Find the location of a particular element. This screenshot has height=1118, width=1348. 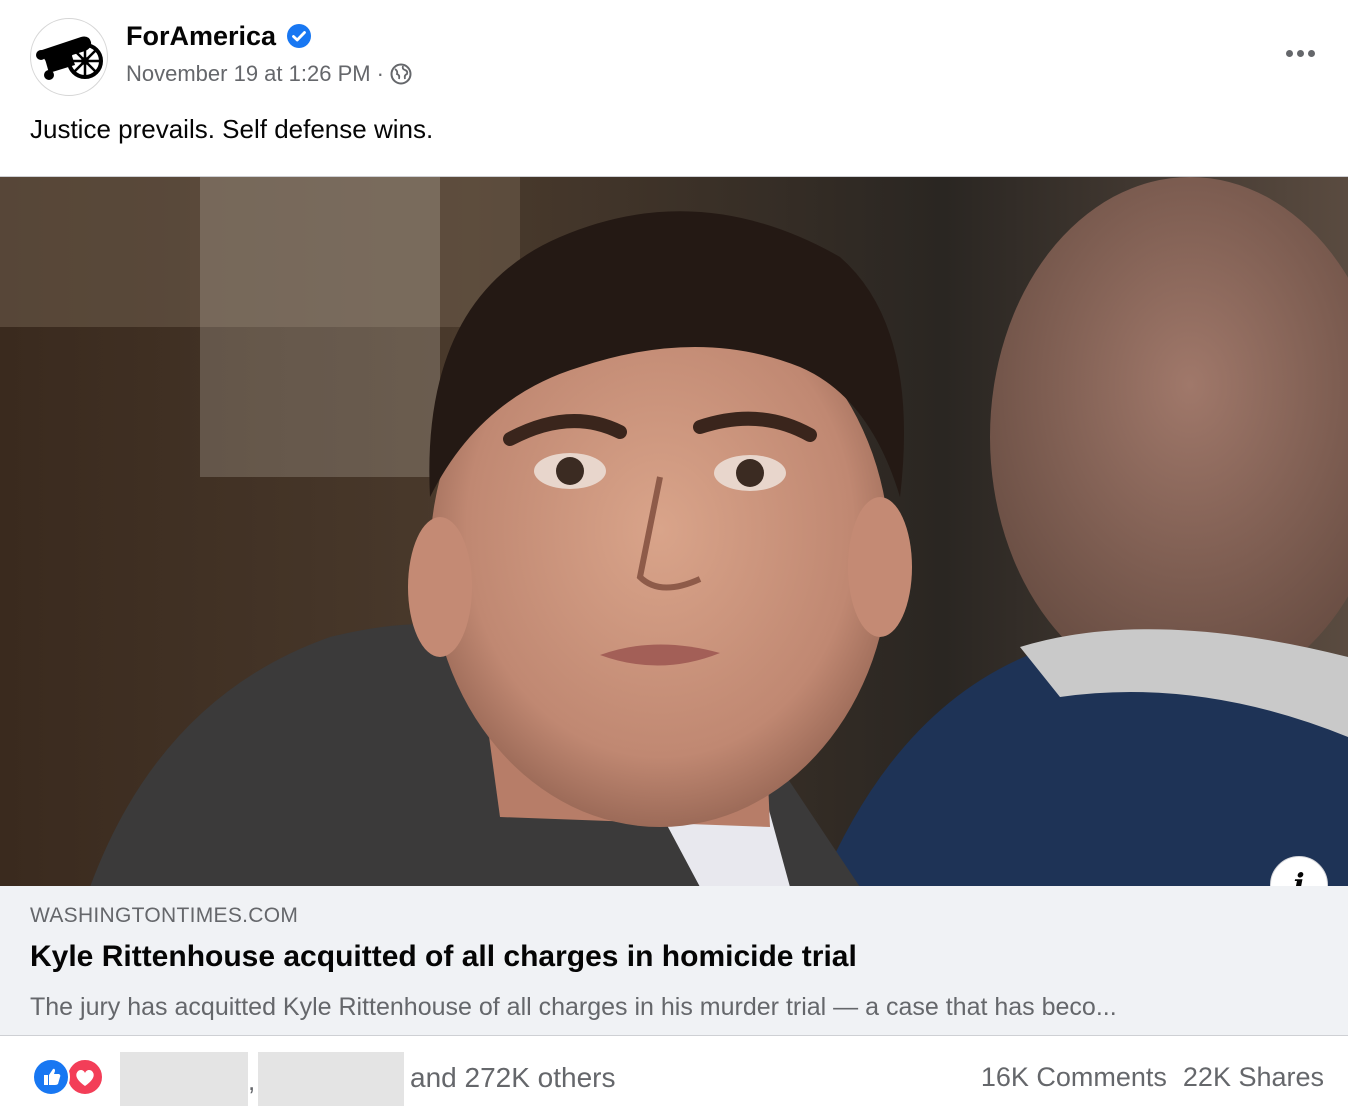

page-avatar is located at coordinates (69, 57).